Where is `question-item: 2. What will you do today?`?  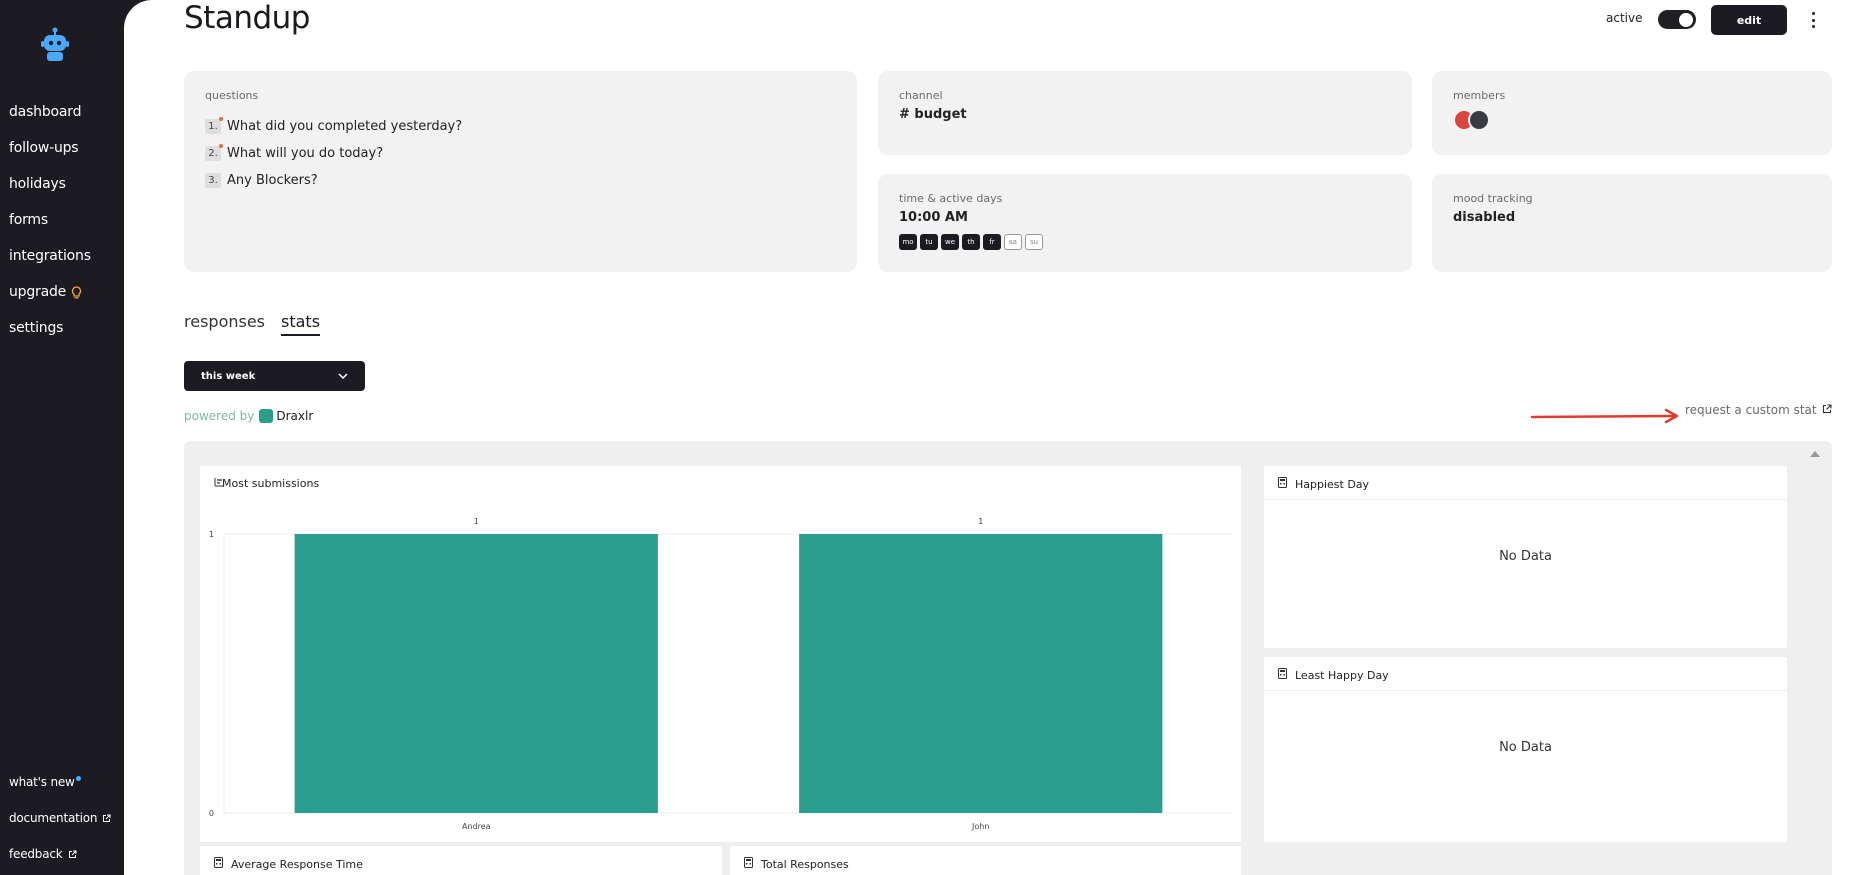 question-item: 2. What will you do today? is located at coordinates (333, 153).